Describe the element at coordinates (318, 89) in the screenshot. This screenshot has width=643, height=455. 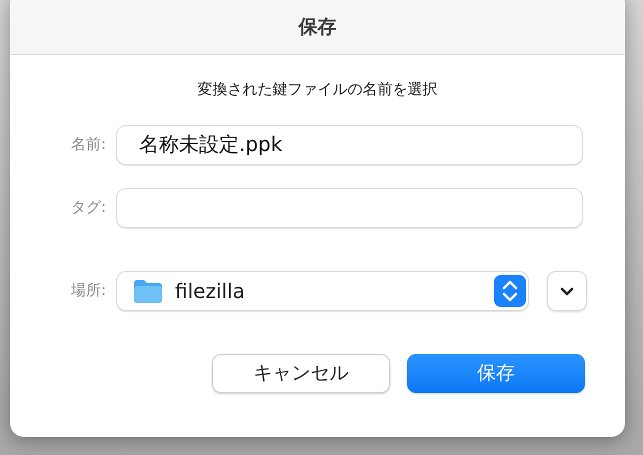
I see `prompt-text: 変換された鍵ファイルの名前を選択` at that location.